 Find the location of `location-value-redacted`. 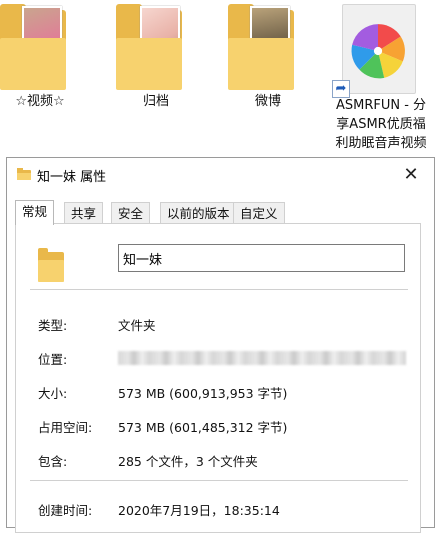

location-value-redacted is located at coordinates (262, 358).